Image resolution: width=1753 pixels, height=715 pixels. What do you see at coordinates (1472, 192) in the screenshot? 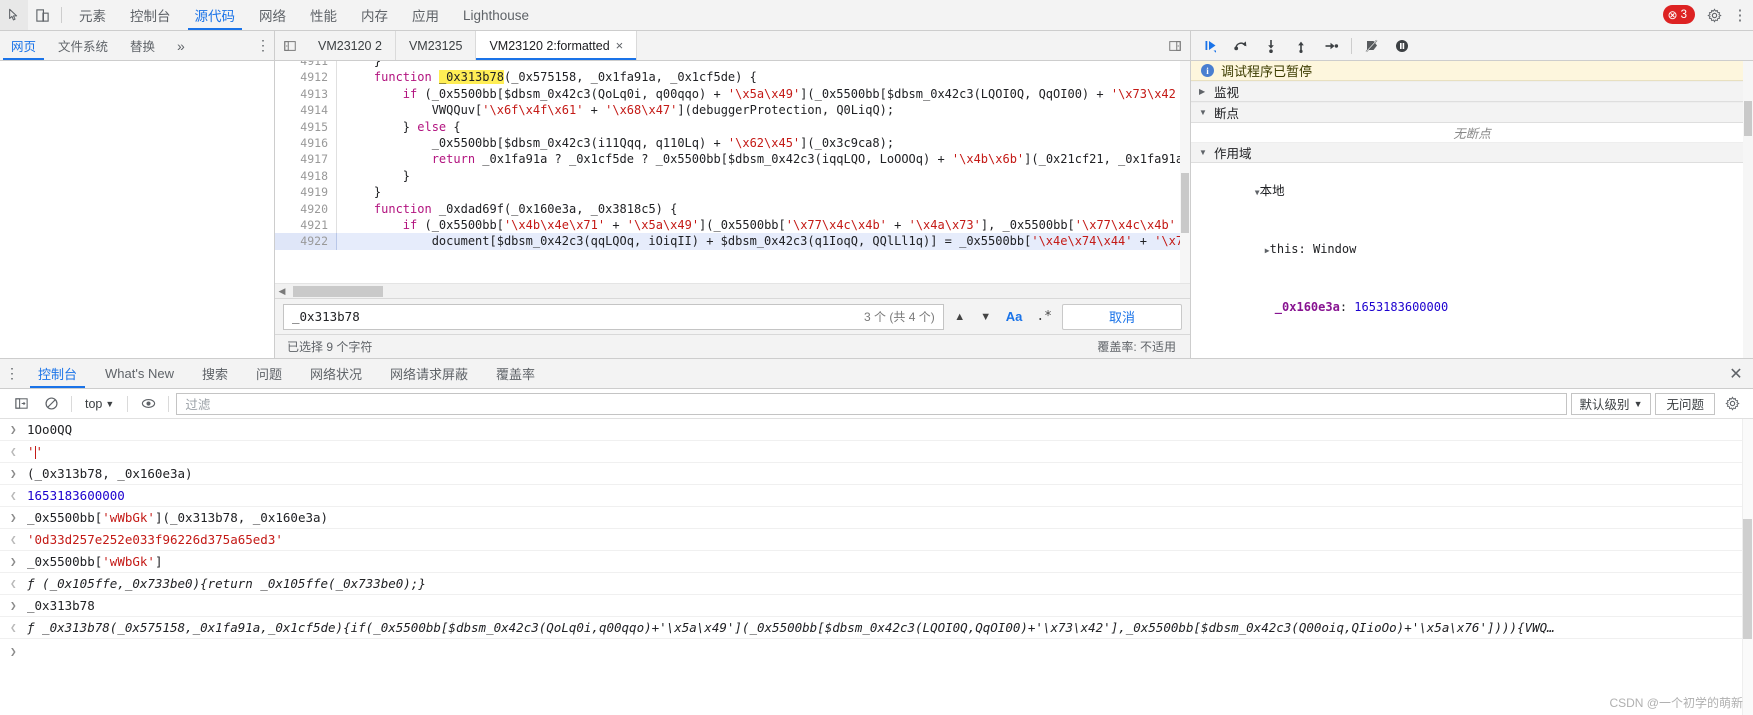
I see `scope-local-header: ▼本地` at bounding box center [1472, 192].